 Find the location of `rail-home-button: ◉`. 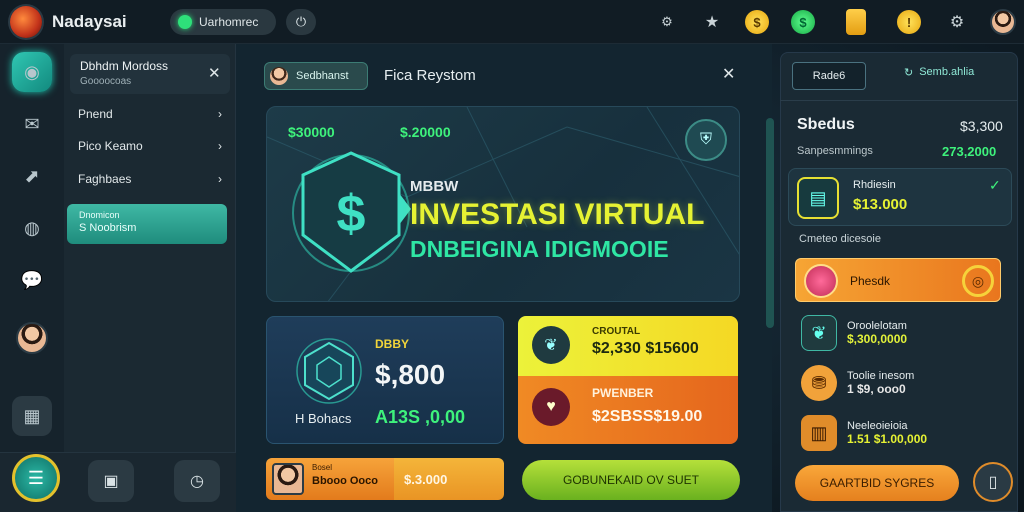

rail-home-button: ◉ is located at coordinates (32, 72).